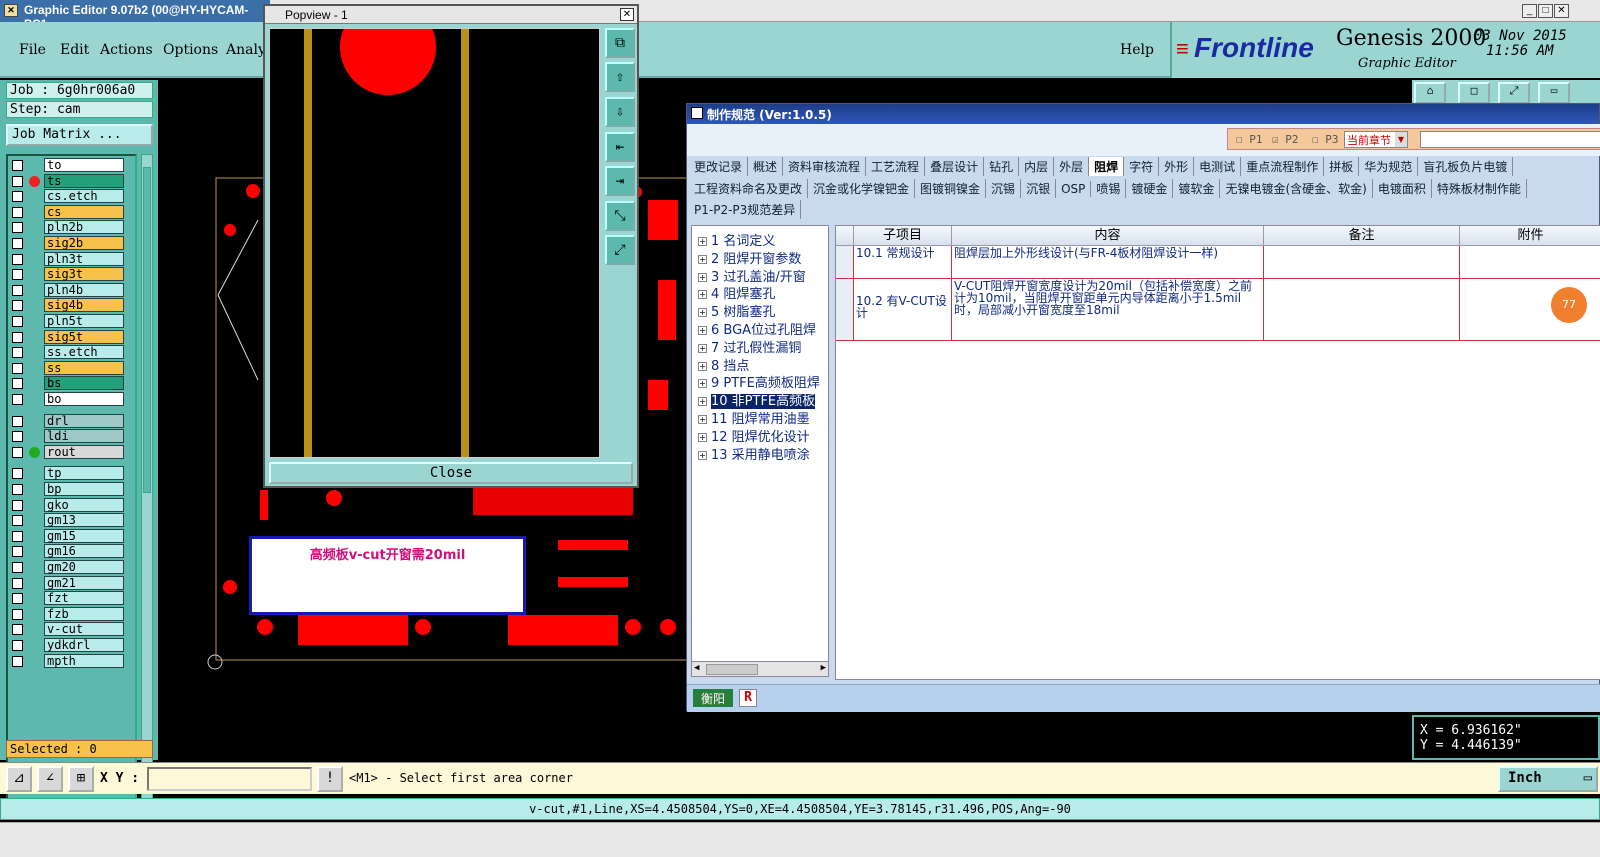 This screenshot has height=857, width=1600. What do you see at coordinates (71, 305) in the screenshot?
I see `layer-row: sig4b` at bounding box center [71, 305].